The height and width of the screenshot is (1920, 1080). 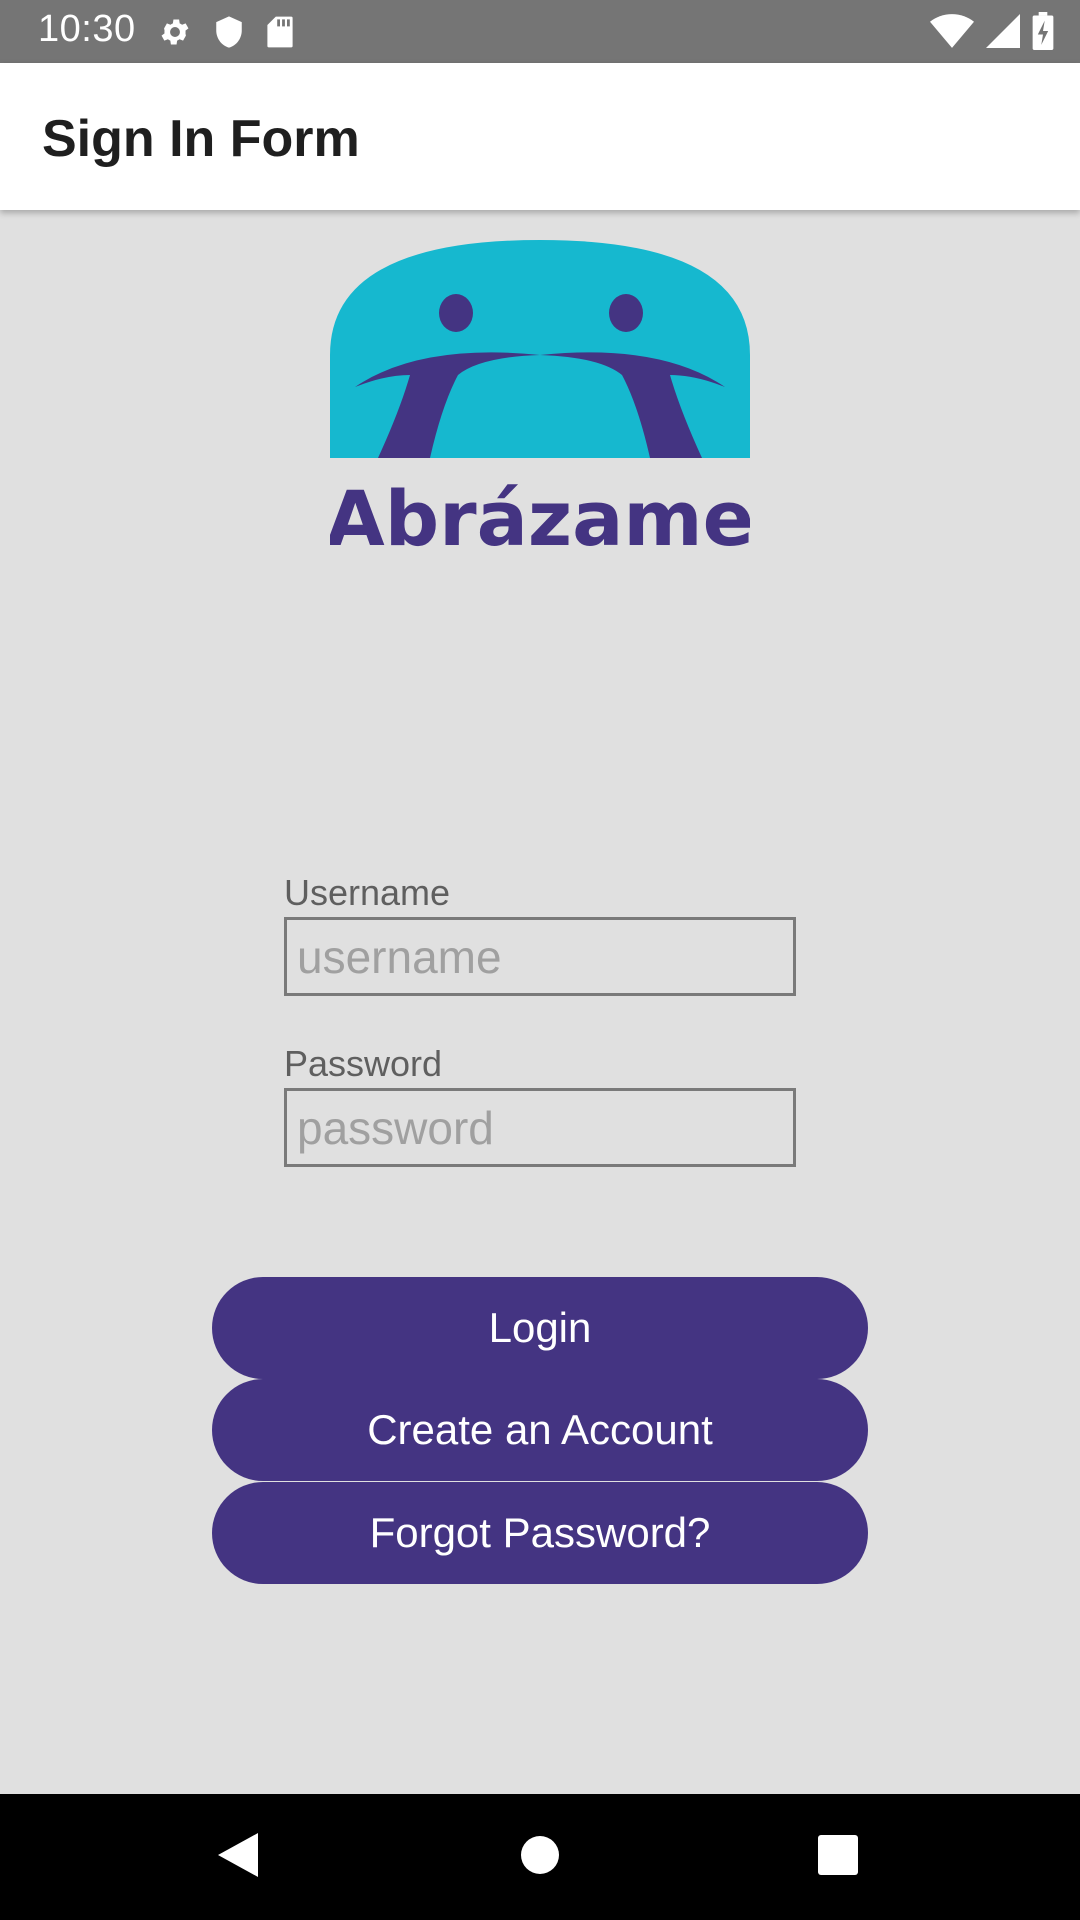 What do you see at coordinates (540, 1127) in the screenshot?
I see `password-input` at bounding box center [540, 1127].